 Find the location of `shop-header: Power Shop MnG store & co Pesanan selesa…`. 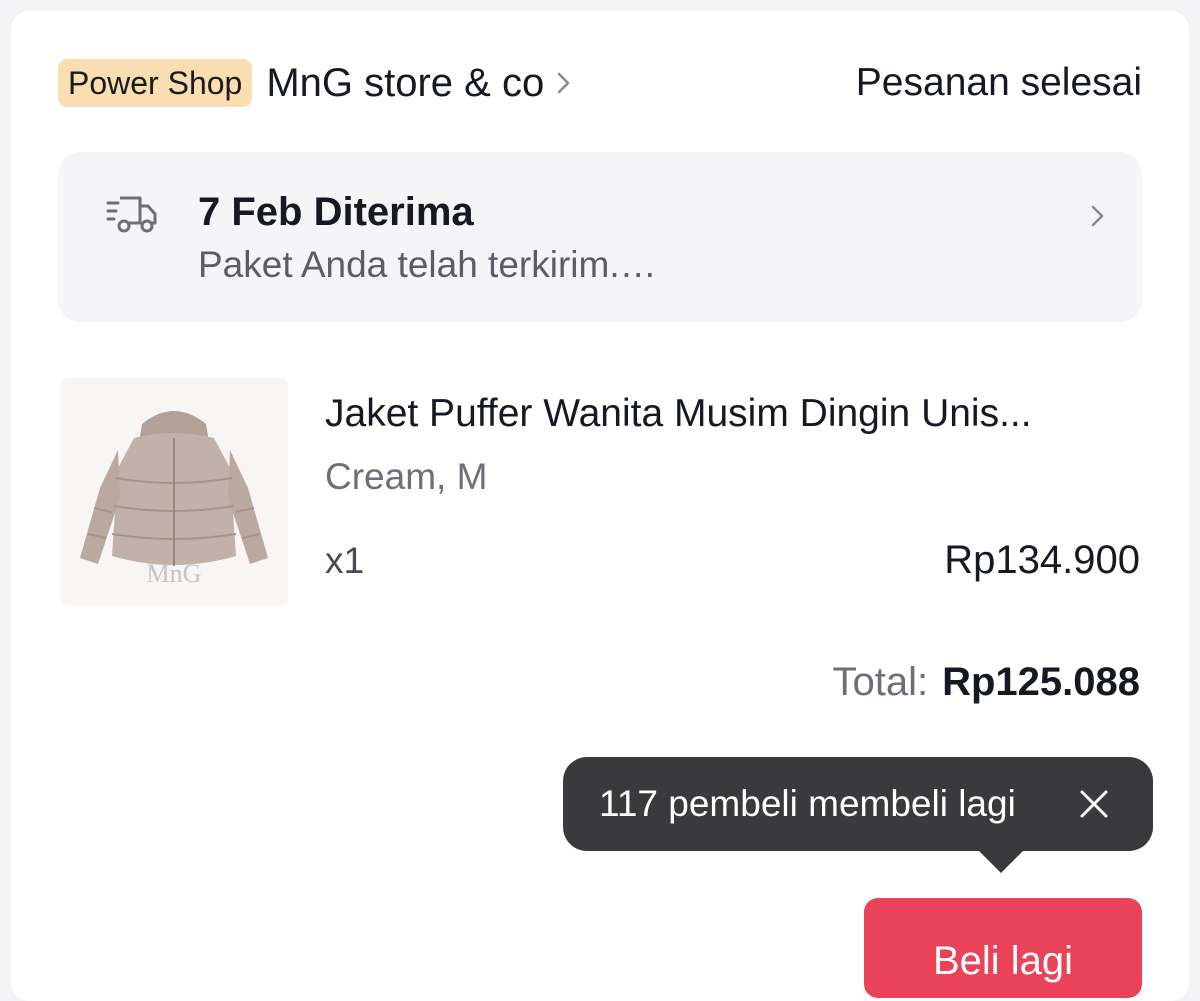

shop-header: Power Shop MnG store & co Pesanan selesa… is located at coordinates (600, 83).